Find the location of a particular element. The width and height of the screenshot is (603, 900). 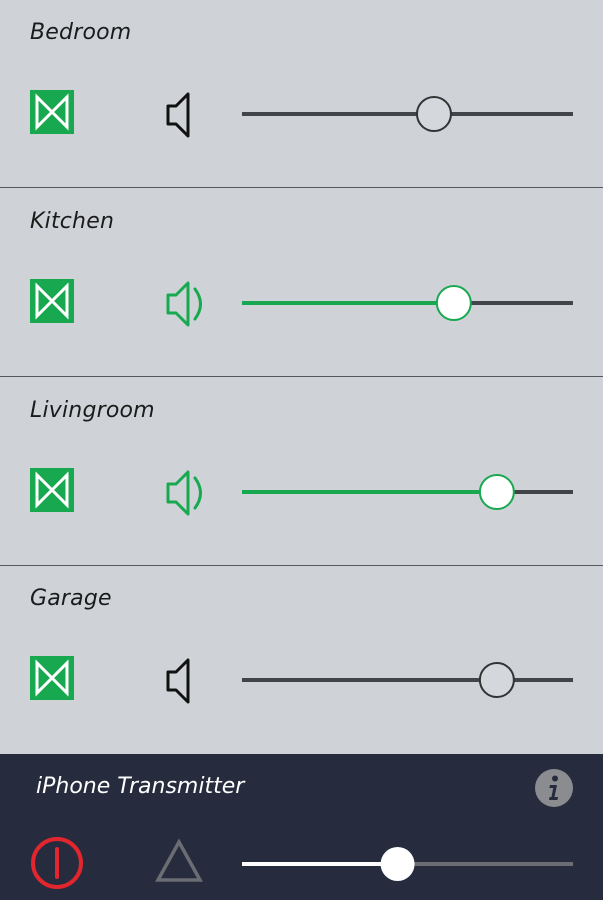

transmitter-volume-slider is located at coordinates (407, 864).